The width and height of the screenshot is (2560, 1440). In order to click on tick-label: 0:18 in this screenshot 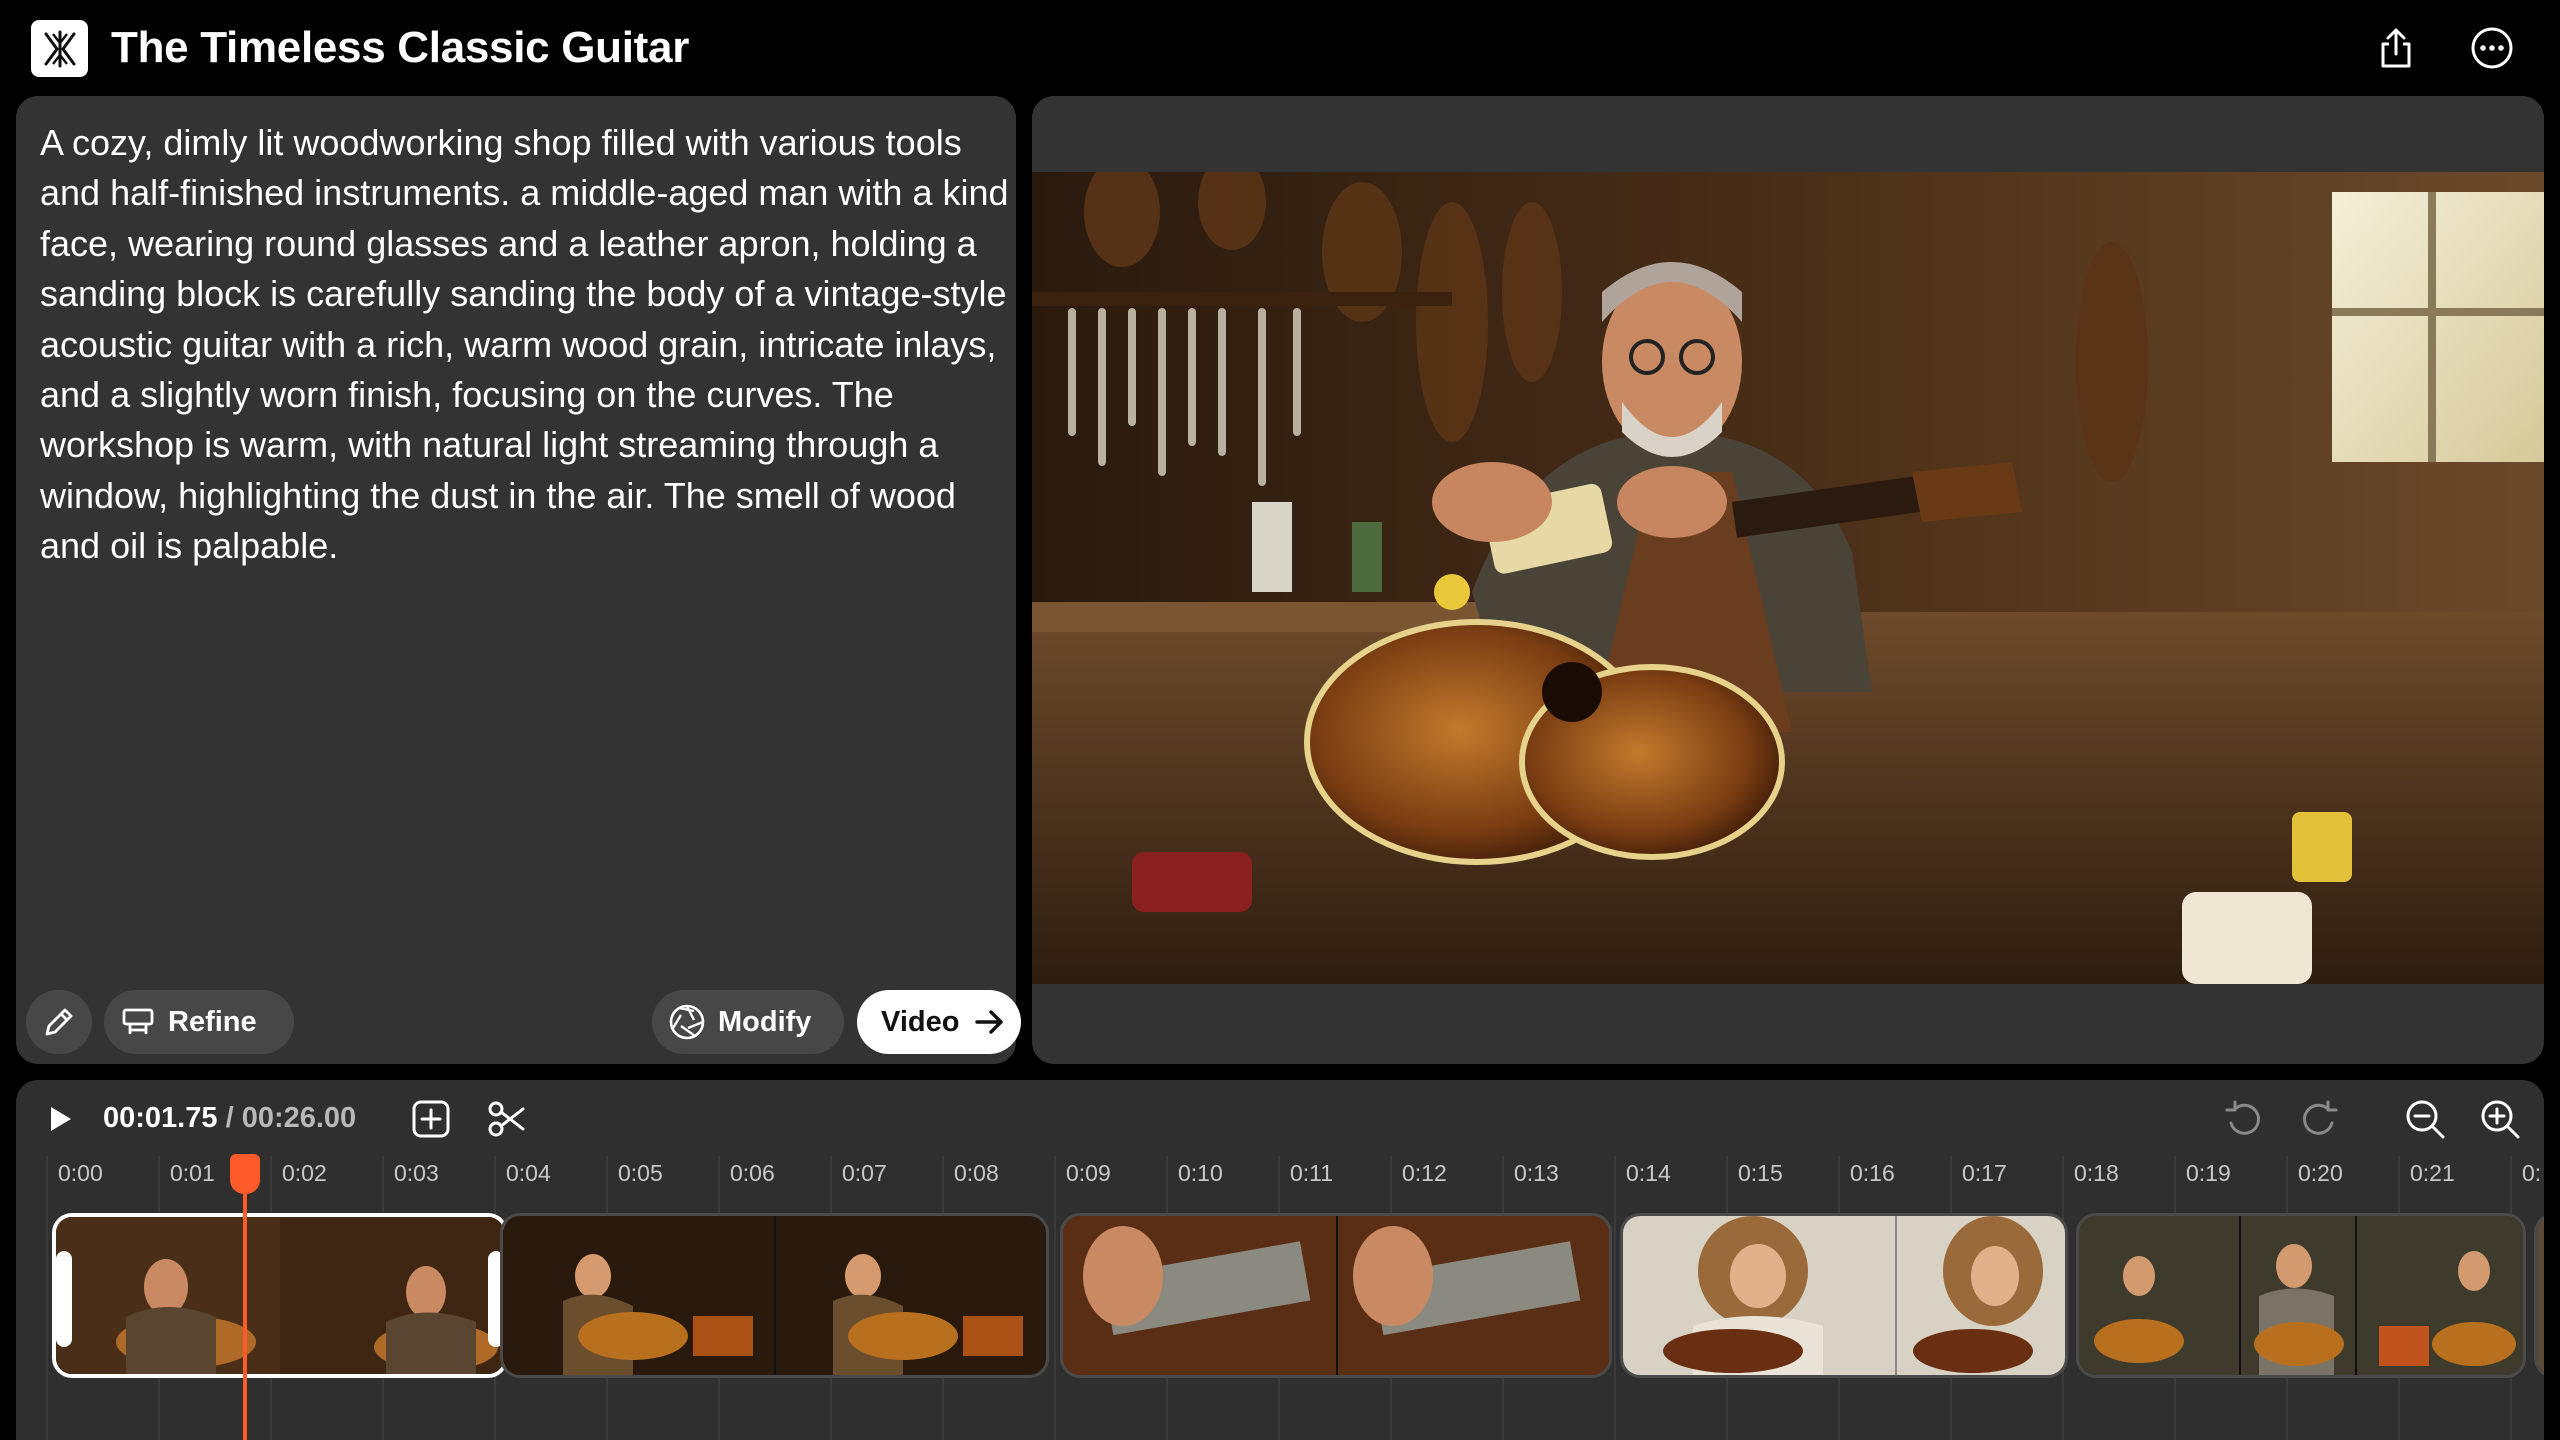, I will do `click(2096, 1173)`.